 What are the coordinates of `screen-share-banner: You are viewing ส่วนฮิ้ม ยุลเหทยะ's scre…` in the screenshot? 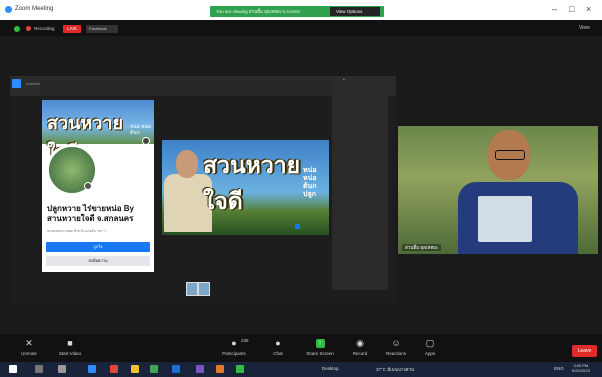 It's located at (297, 11).